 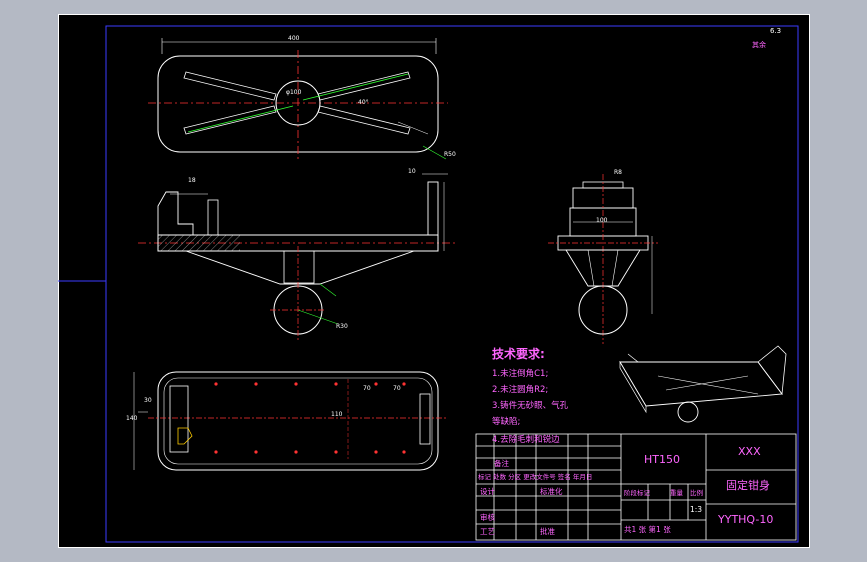 What do you see at coordinates (363, 102) in the screenshot?
I see `dim-top-angle: 40°` at bounding box center [363, 102].